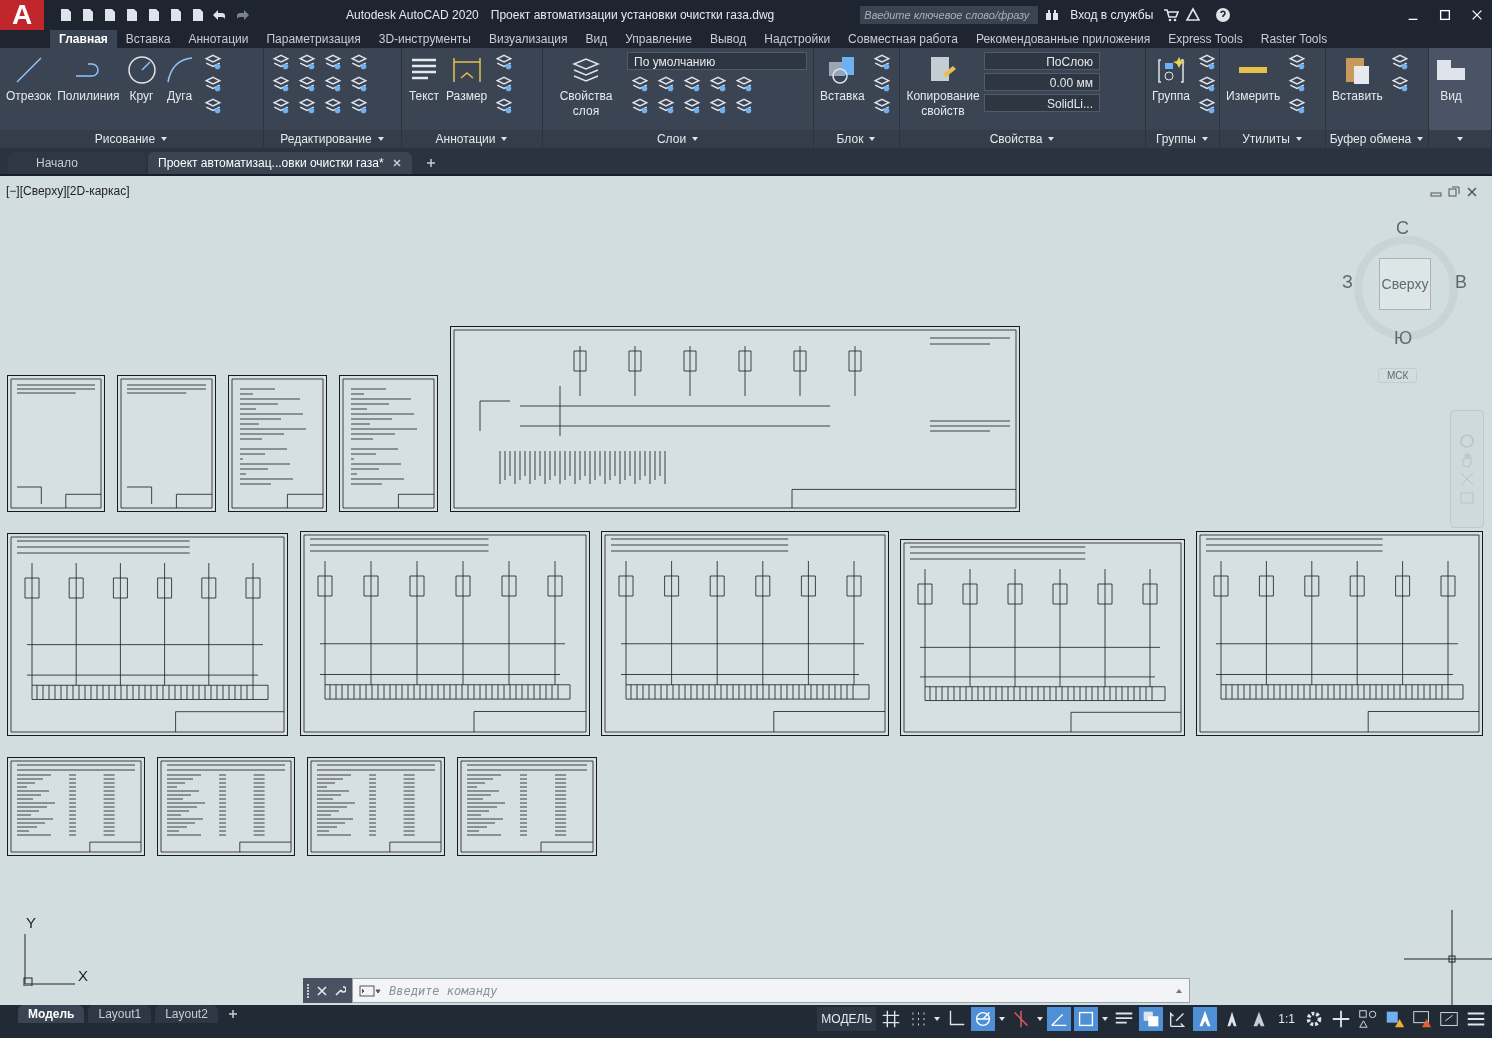  I want to click on ribbon-tool-button: Группа, so click(1171, 79).